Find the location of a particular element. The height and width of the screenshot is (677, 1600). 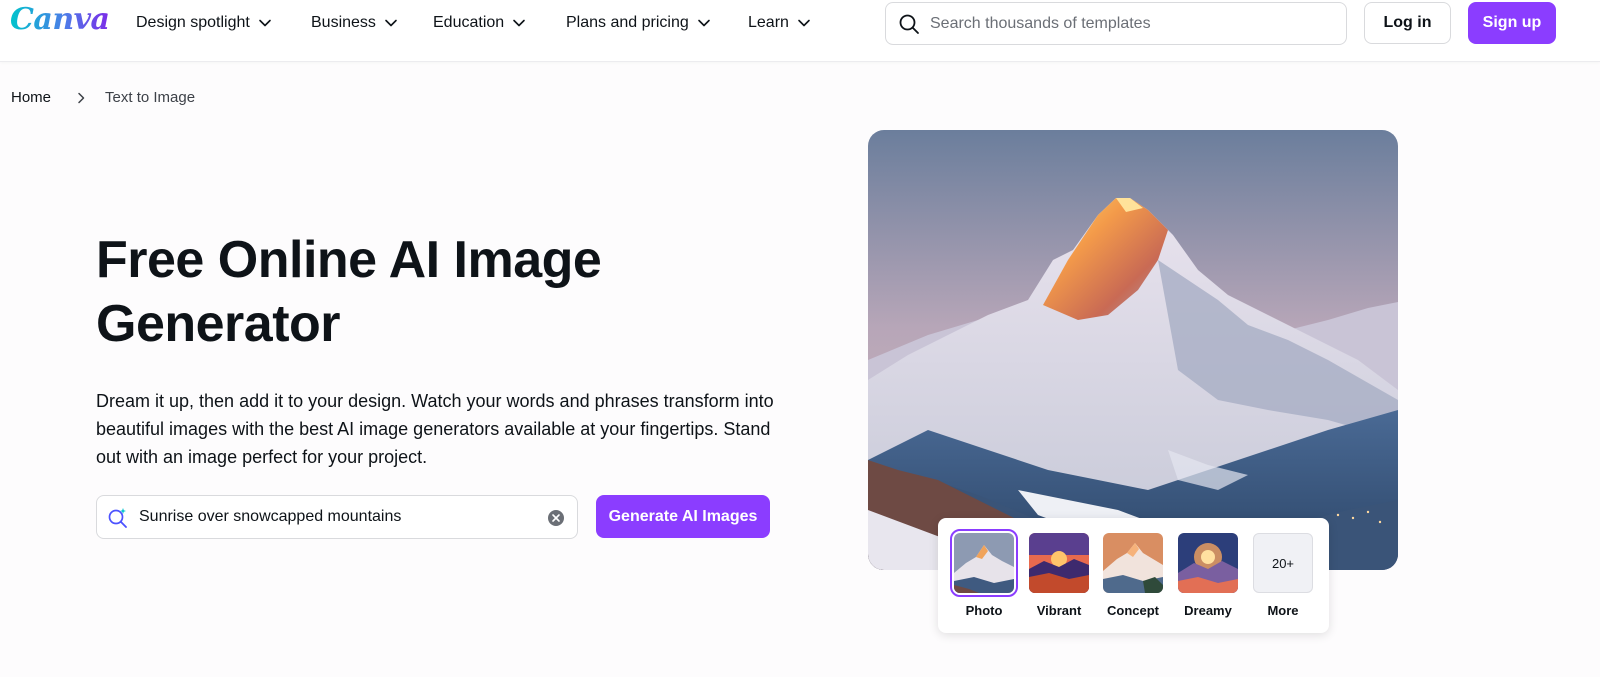

style-label: Dreamy is located at coordinates (1208, 610).